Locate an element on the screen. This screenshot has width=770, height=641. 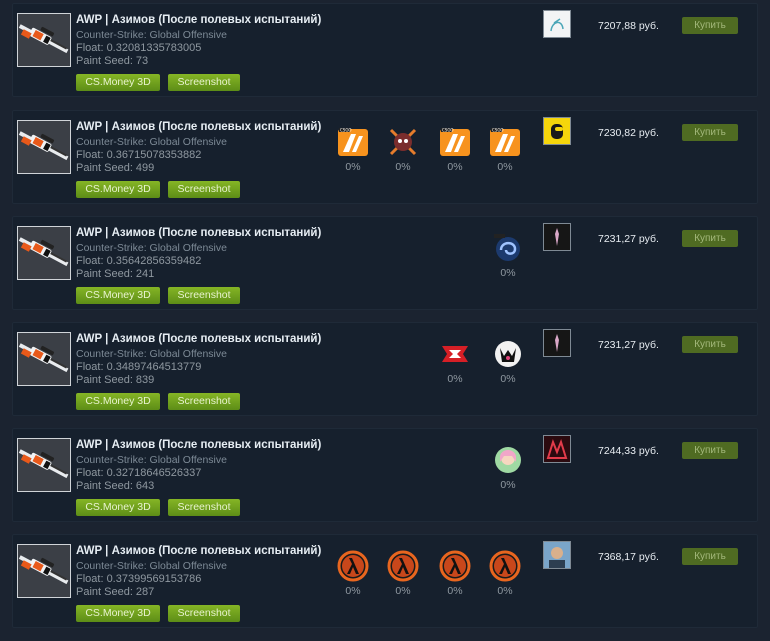
svg-text: CSGO is located at coordinates (346, 130).